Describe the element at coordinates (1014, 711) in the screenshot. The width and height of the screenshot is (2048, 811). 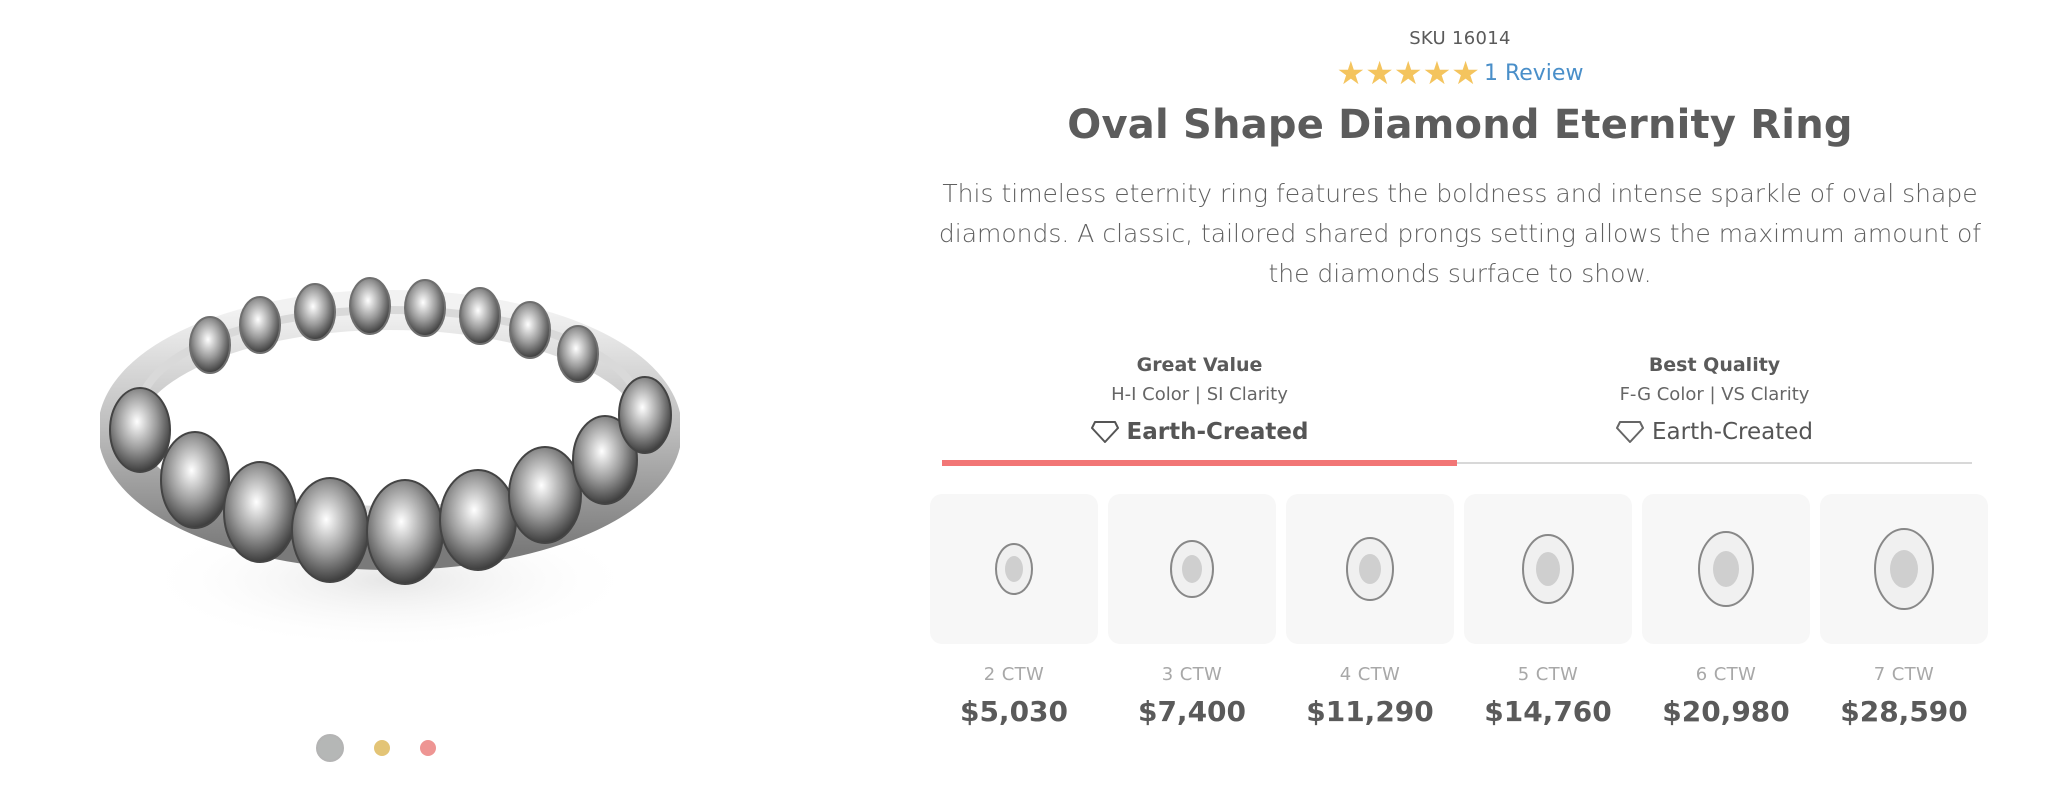
I see `carat-price: $5,030` at that location.